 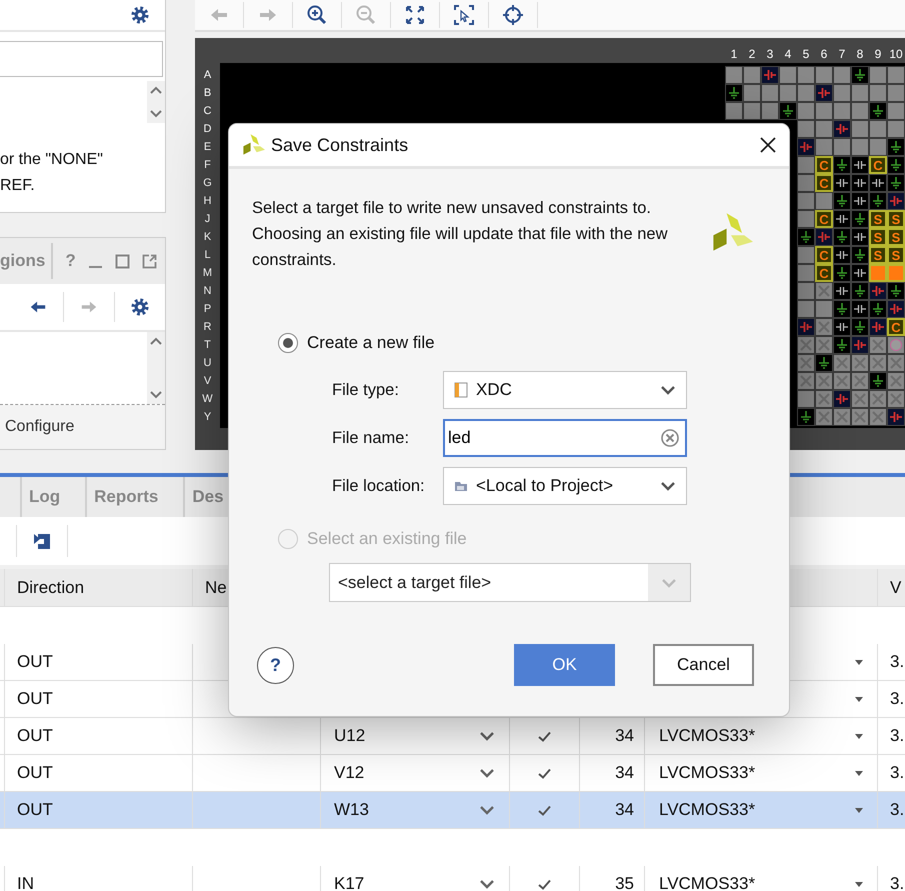 I want to click on table-row: IN K17 35 LVCMOS33* 3., so click(x=452, y=878).